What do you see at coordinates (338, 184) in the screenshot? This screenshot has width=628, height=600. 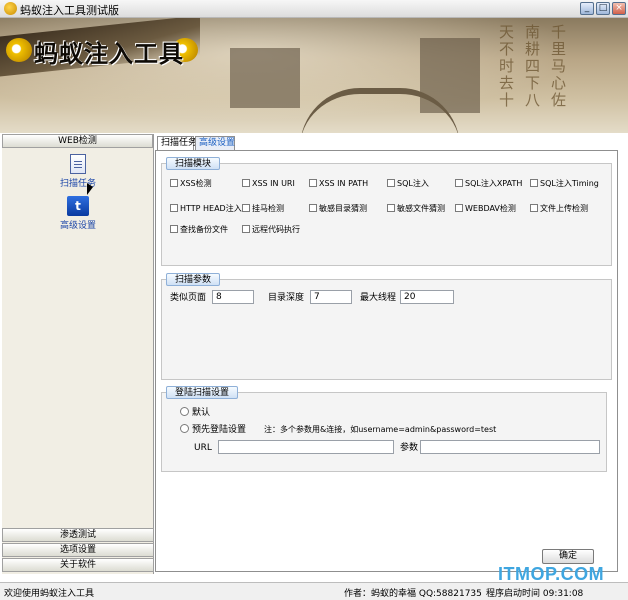 I see `checkbox-xss-in-path: XSS IN PATH` at bounding box center [338, 184].